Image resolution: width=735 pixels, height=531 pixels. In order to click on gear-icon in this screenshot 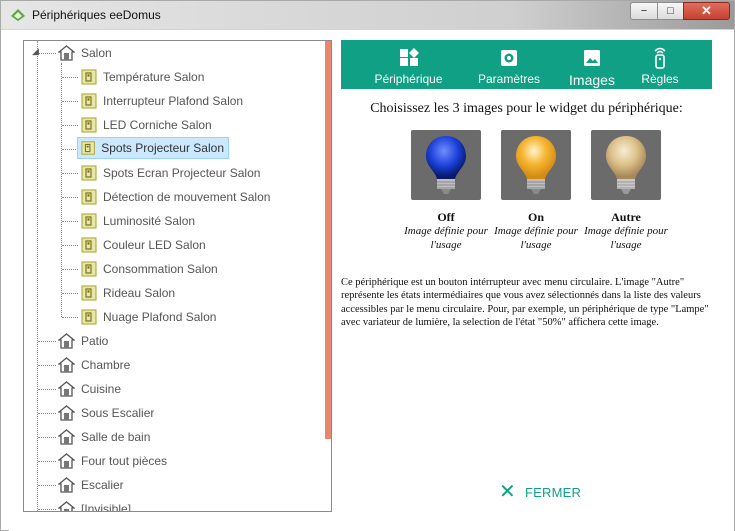, I will do `click(509, 58)`.